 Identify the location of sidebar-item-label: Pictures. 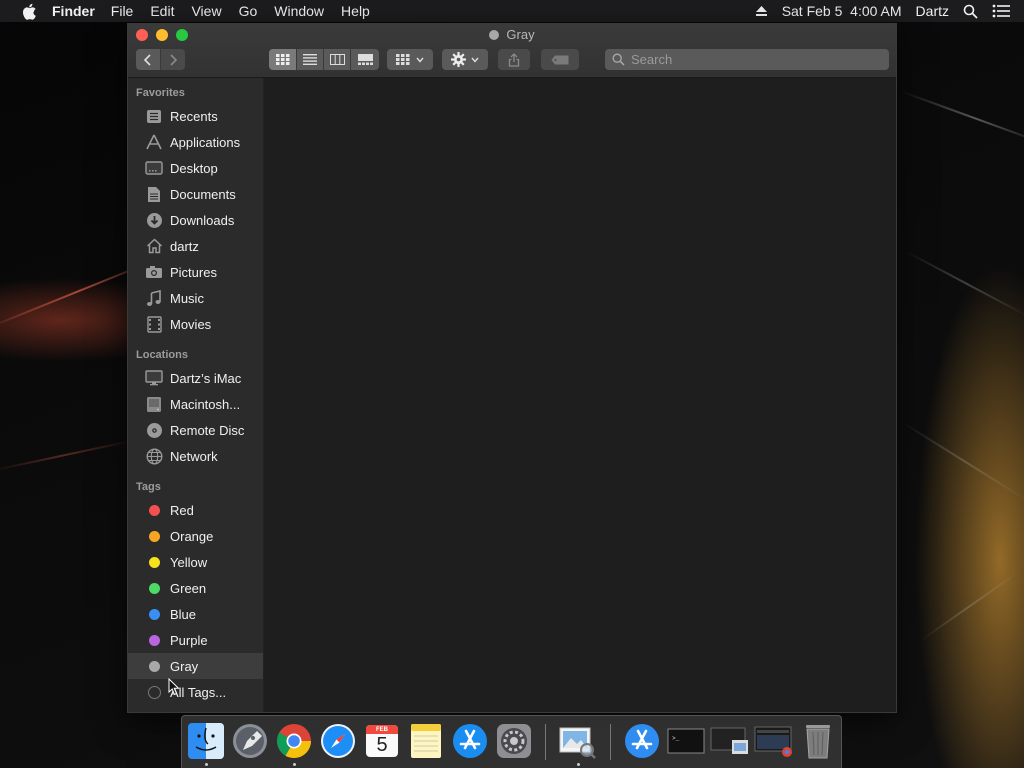
(193, 272).